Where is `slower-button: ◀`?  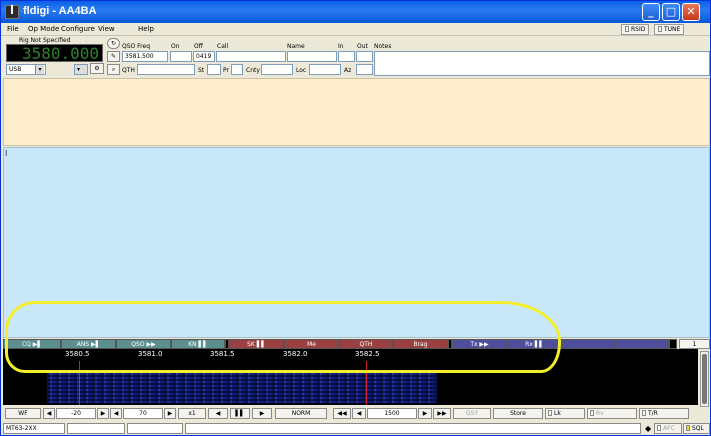
slower-button: ◀ is located at coordinates (218, 413).